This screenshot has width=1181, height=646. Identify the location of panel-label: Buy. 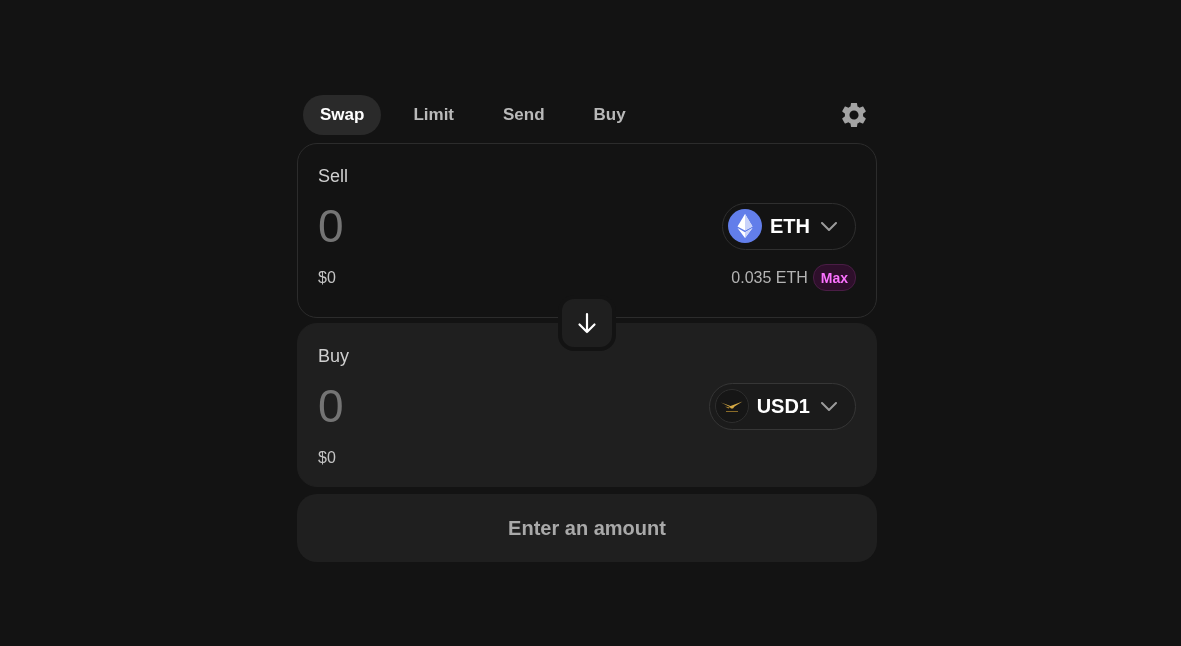
(334, 356).